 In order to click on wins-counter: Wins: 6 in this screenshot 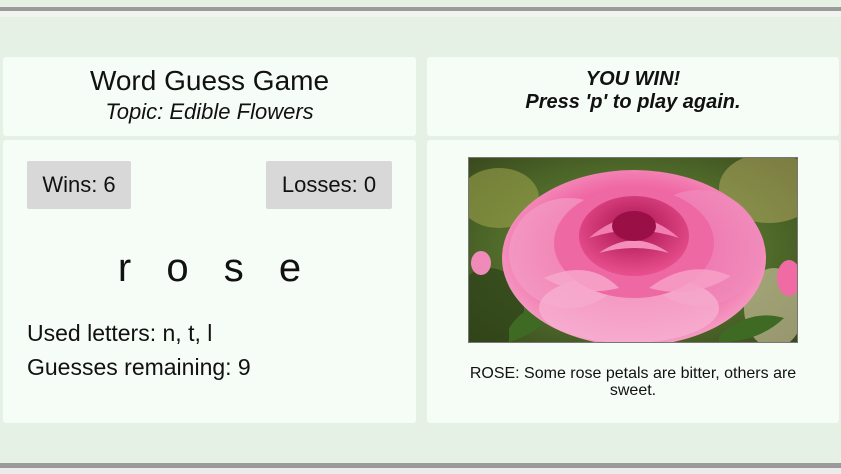, I will do `click(79, 185)`.